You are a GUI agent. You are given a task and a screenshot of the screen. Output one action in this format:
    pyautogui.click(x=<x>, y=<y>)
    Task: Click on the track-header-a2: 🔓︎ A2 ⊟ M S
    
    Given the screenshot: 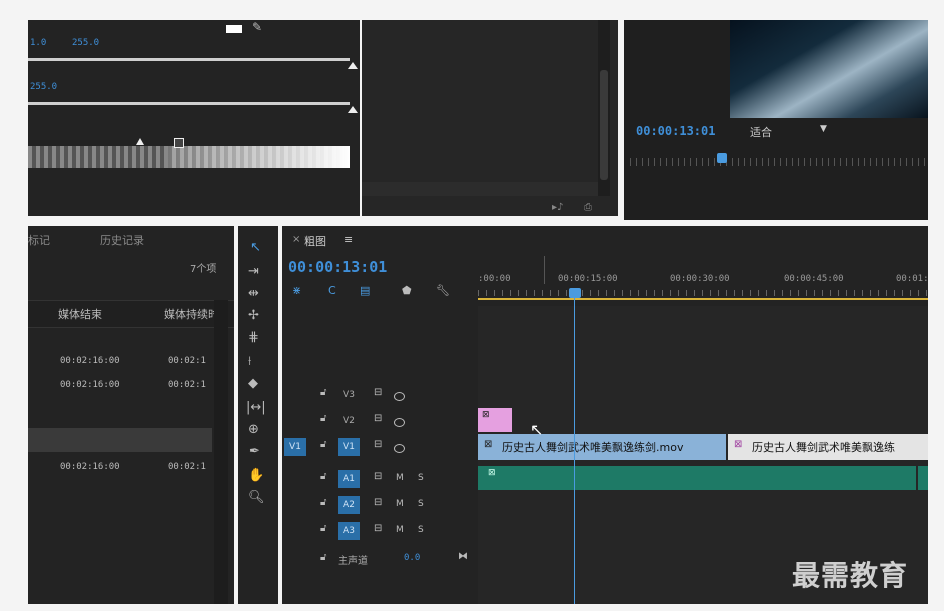 What is the action you would take?
    pyautogui.click(x=380, y=505)
    